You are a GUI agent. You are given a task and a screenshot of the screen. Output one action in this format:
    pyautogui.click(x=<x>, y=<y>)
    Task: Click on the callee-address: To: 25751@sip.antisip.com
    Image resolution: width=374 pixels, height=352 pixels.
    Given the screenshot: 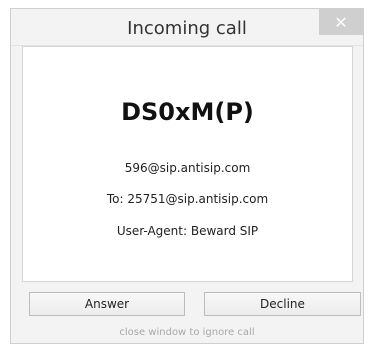 What is the action you would take?
    pyautogui.click(x=187, y=199)
    